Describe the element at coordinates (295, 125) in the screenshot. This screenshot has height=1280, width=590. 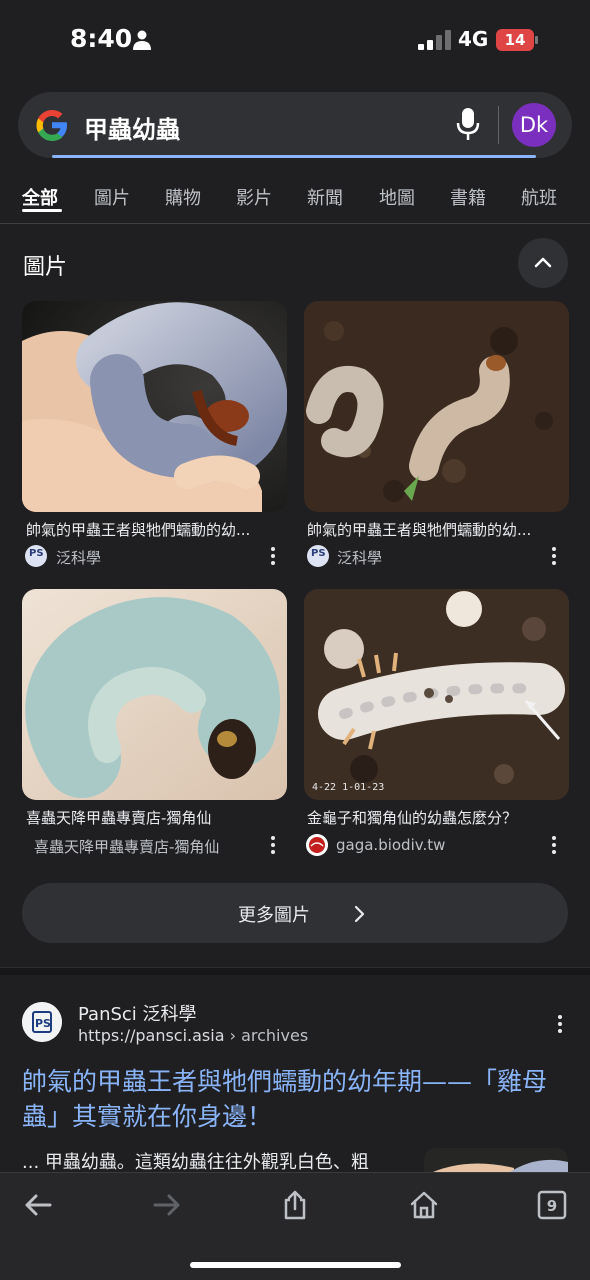
I see `search-bar: 甲蟲幼蟲 Dk` at that location.